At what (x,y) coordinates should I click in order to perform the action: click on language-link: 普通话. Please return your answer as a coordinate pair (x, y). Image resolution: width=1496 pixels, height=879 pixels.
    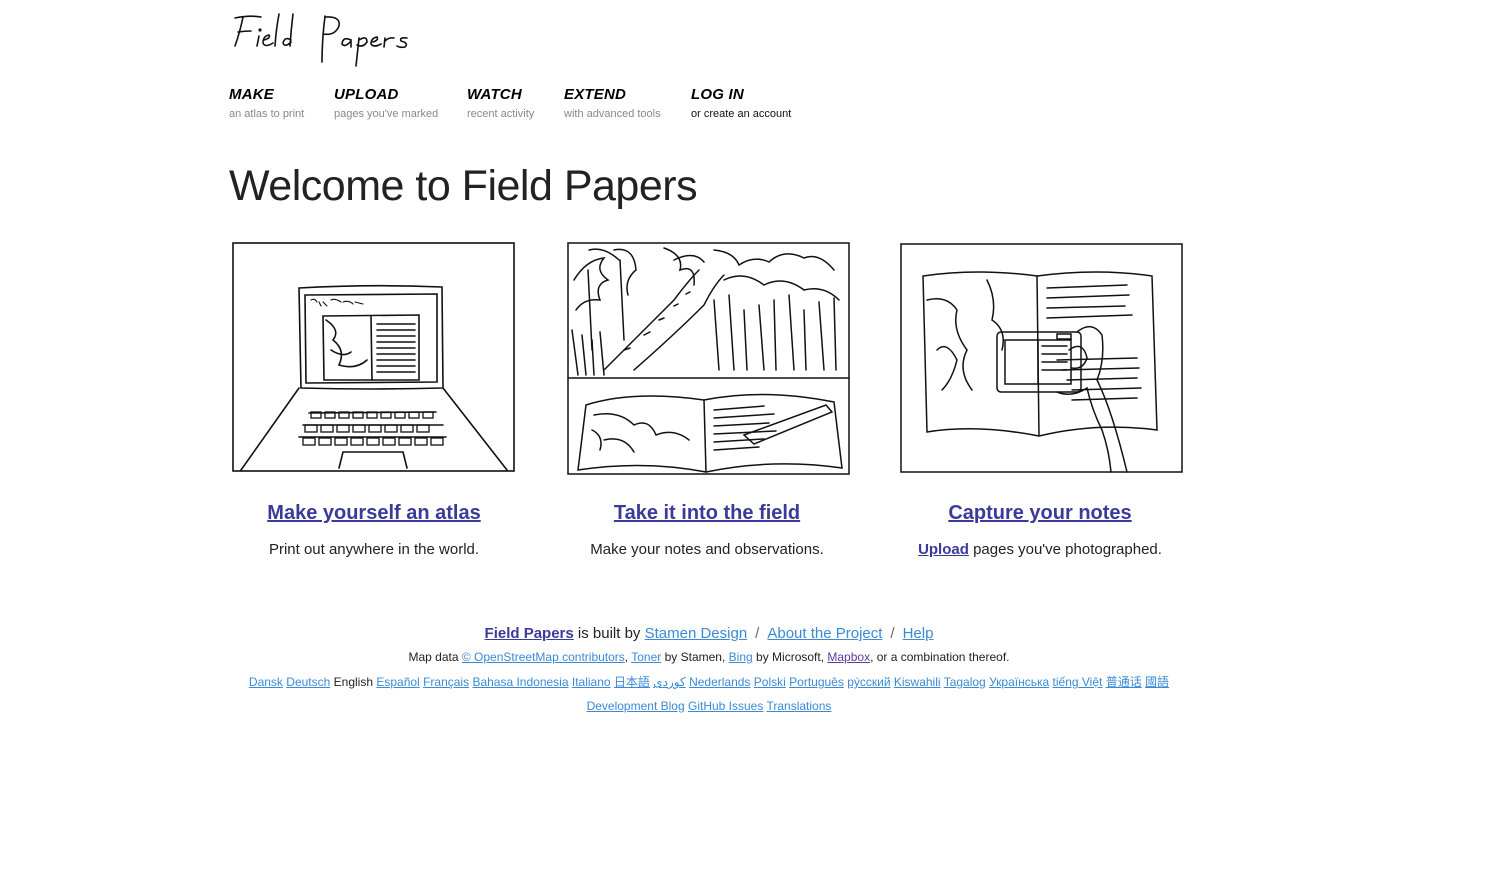
    Looking at the image, I should click on (1124, 682).